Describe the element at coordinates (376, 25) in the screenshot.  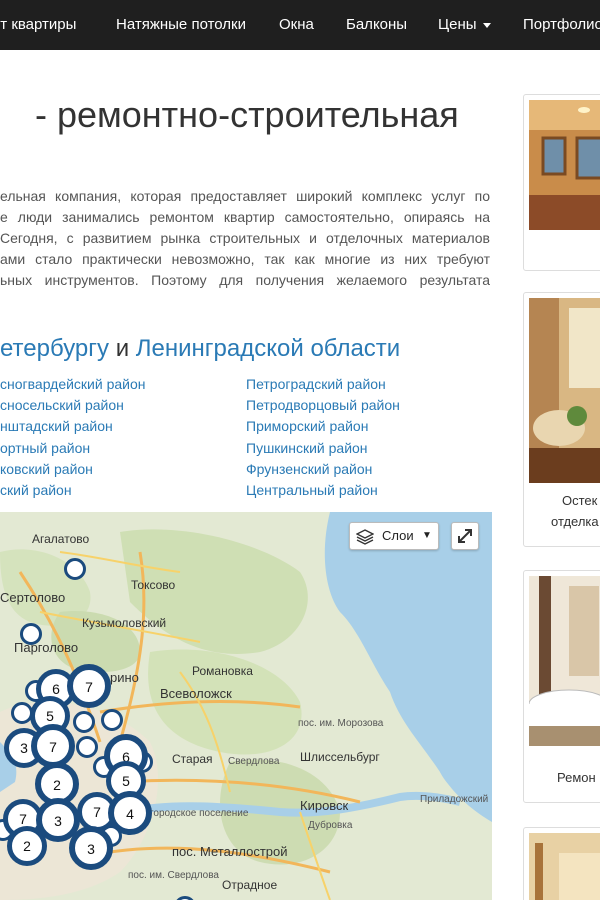
I see `nav-item-balconies: Балконы` at that location.